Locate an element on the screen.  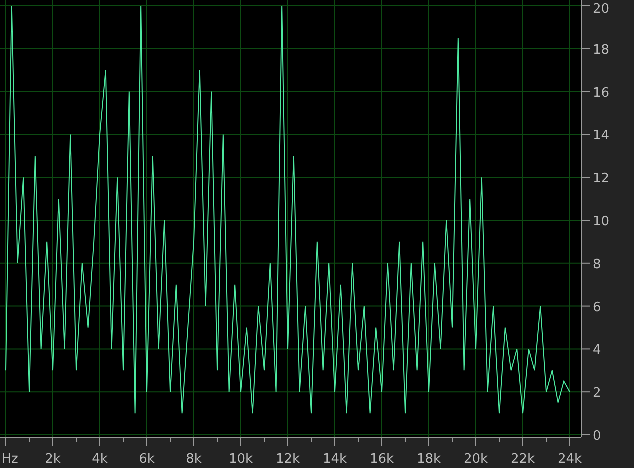
y-tick-label: 20 is located at coordinates (601, 9).